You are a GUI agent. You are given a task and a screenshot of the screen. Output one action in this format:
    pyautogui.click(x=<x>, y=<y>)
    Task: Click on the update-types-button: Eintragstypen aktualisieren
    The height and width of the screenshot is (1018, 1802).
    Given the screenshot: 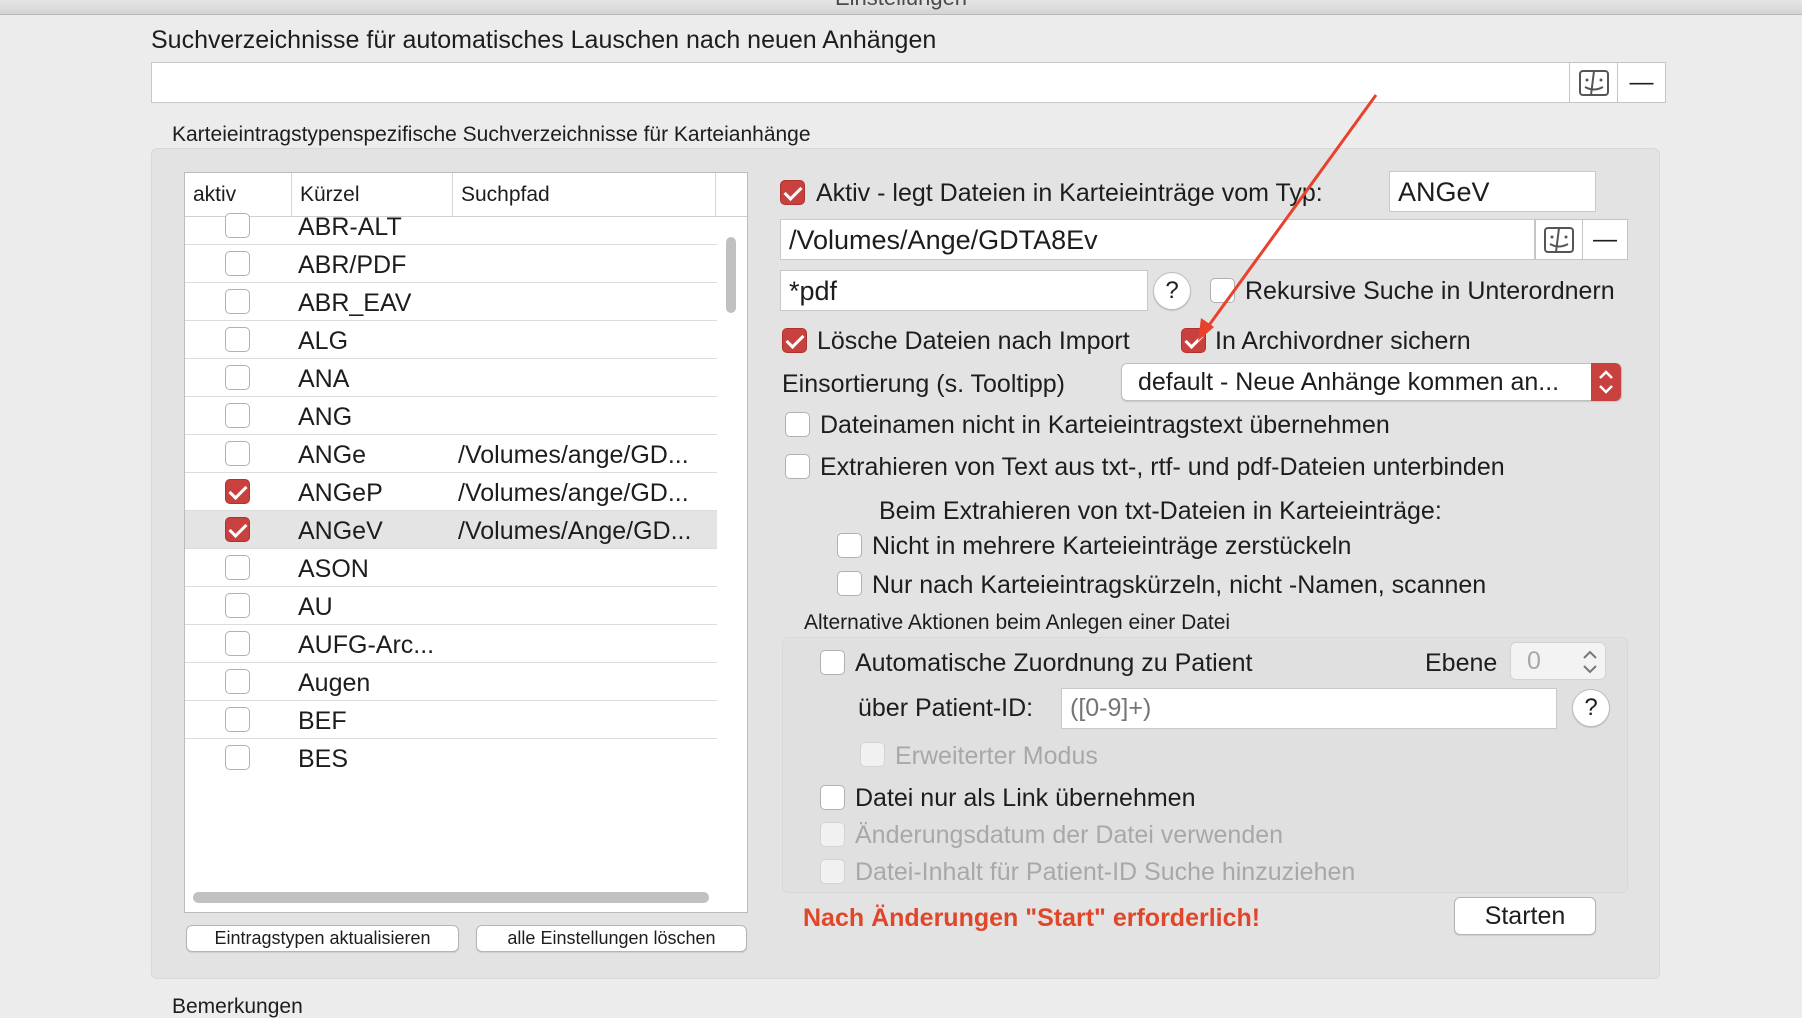 What is the action you would take?
    pyautogui.click(x=322, y=938)
    